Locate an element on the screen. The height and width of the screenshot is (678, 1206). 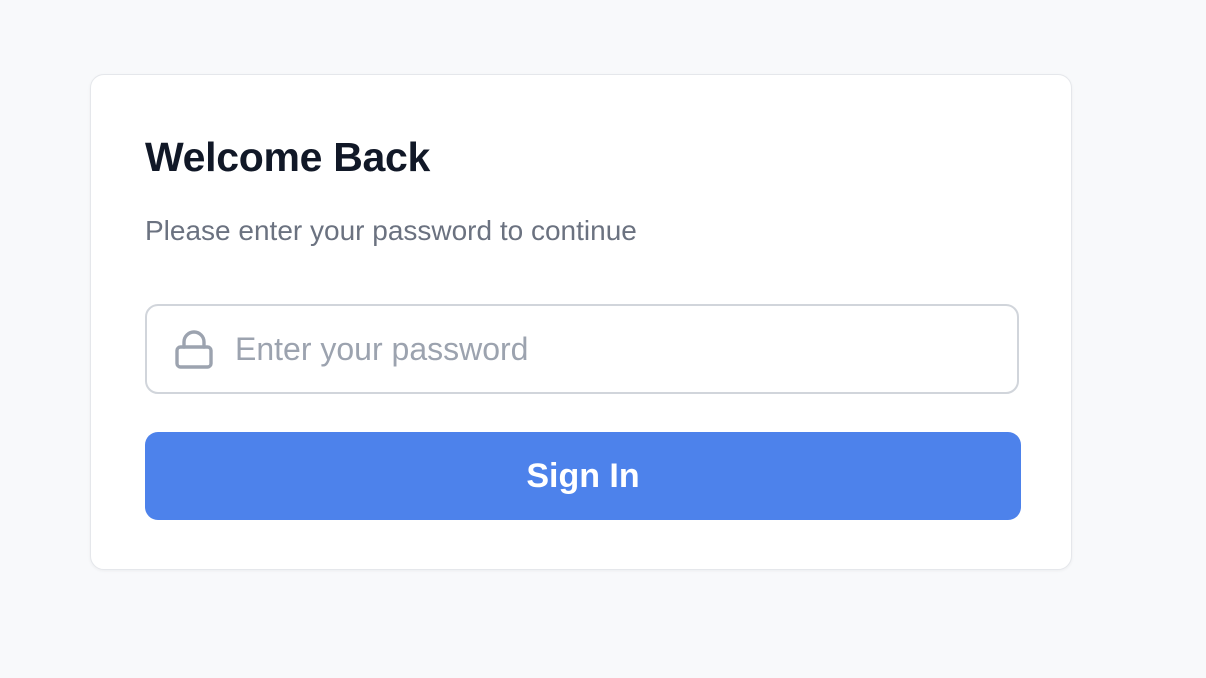
page-subtitle: Please enter your password to continue is located at coordinates (391, 230).